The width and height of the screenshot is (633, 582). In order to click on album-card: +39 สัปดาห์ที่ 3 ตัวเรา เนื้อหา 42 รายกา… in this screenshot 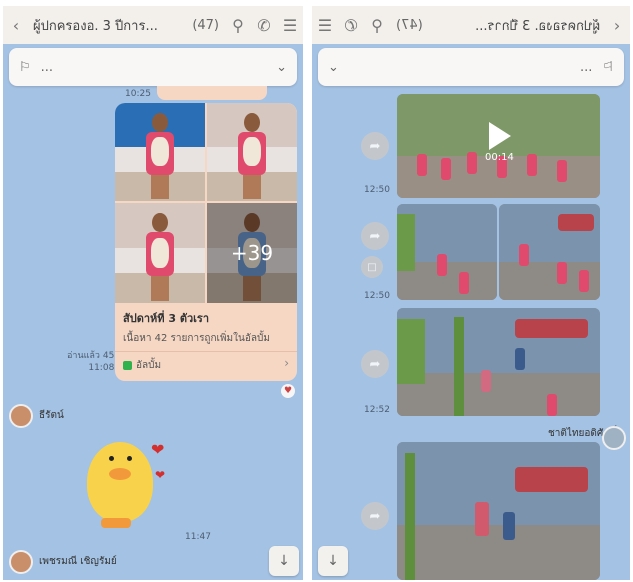, I will do `click(206, 242)`.